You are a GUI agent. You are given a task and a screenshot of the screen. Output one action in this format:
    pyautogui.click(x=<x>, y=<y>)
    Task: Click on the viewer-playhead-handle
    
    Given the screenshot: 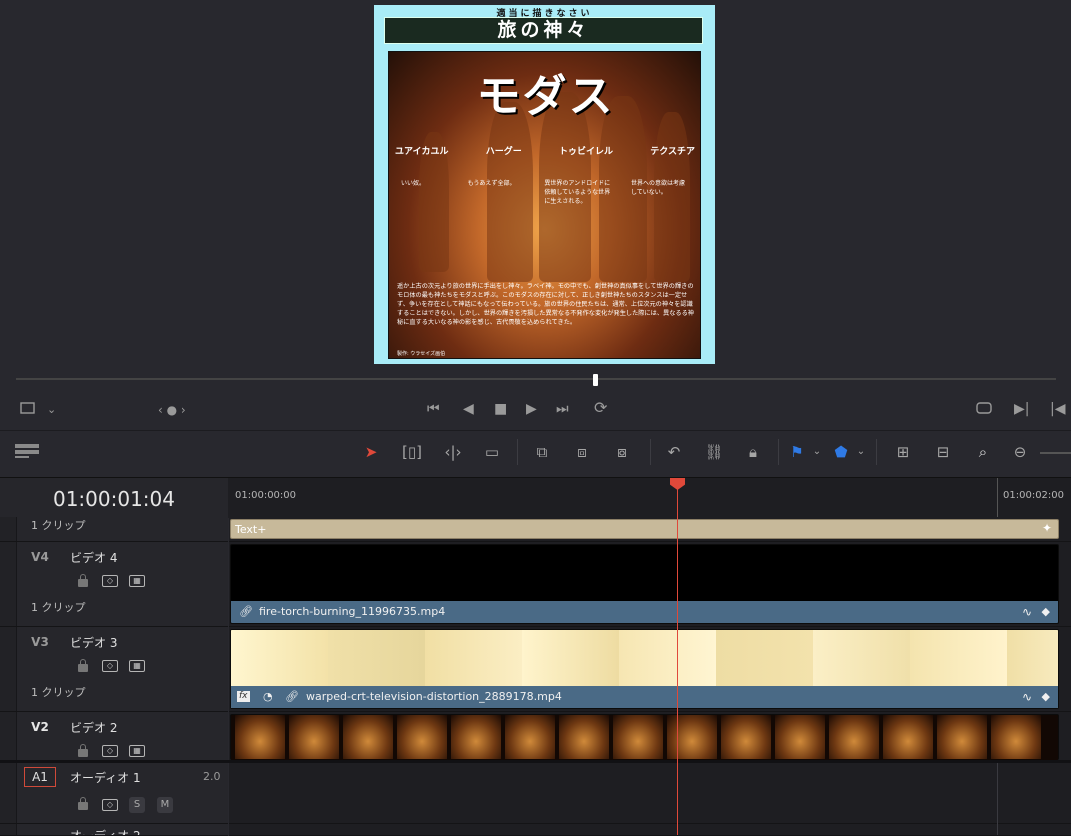 What is the action you would take?
    pyautogui.click(x=595, y=380)
    